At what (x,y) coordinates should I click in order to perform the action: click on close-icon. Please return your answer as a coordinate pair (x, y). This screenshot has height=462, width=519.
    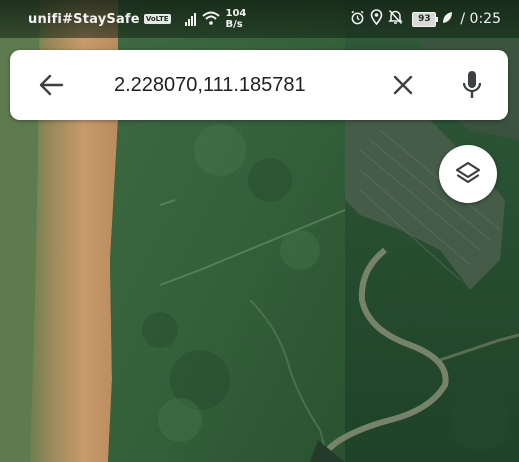
    Looking at the image, I should click on (403, 85).